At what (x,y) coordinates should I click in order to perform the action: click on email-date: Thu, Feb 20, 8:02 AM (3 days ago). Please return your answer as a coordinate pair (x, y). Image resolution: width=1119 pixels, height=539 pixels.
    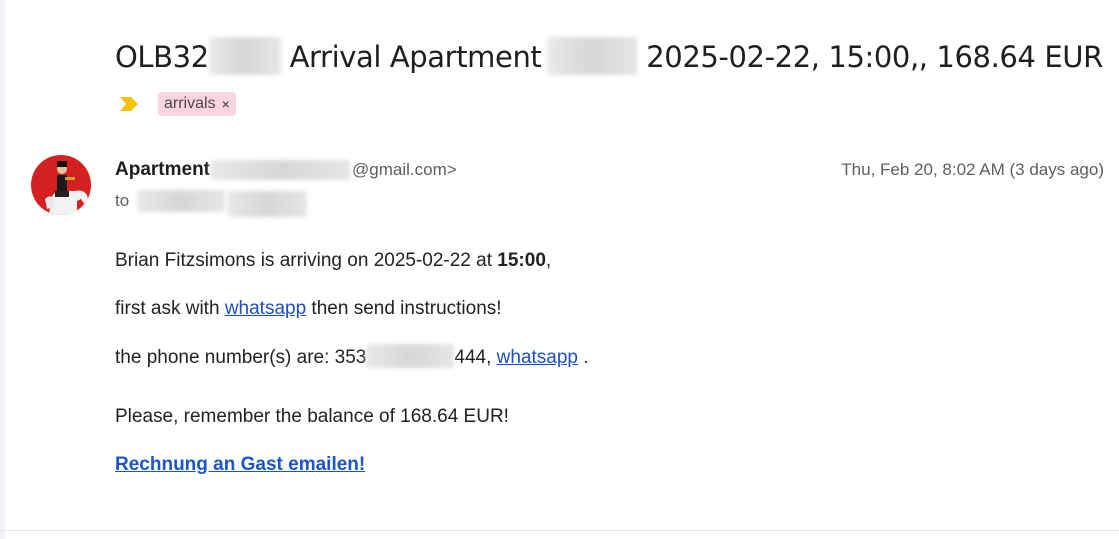
    Looking at the image, I should click on (972, 169).